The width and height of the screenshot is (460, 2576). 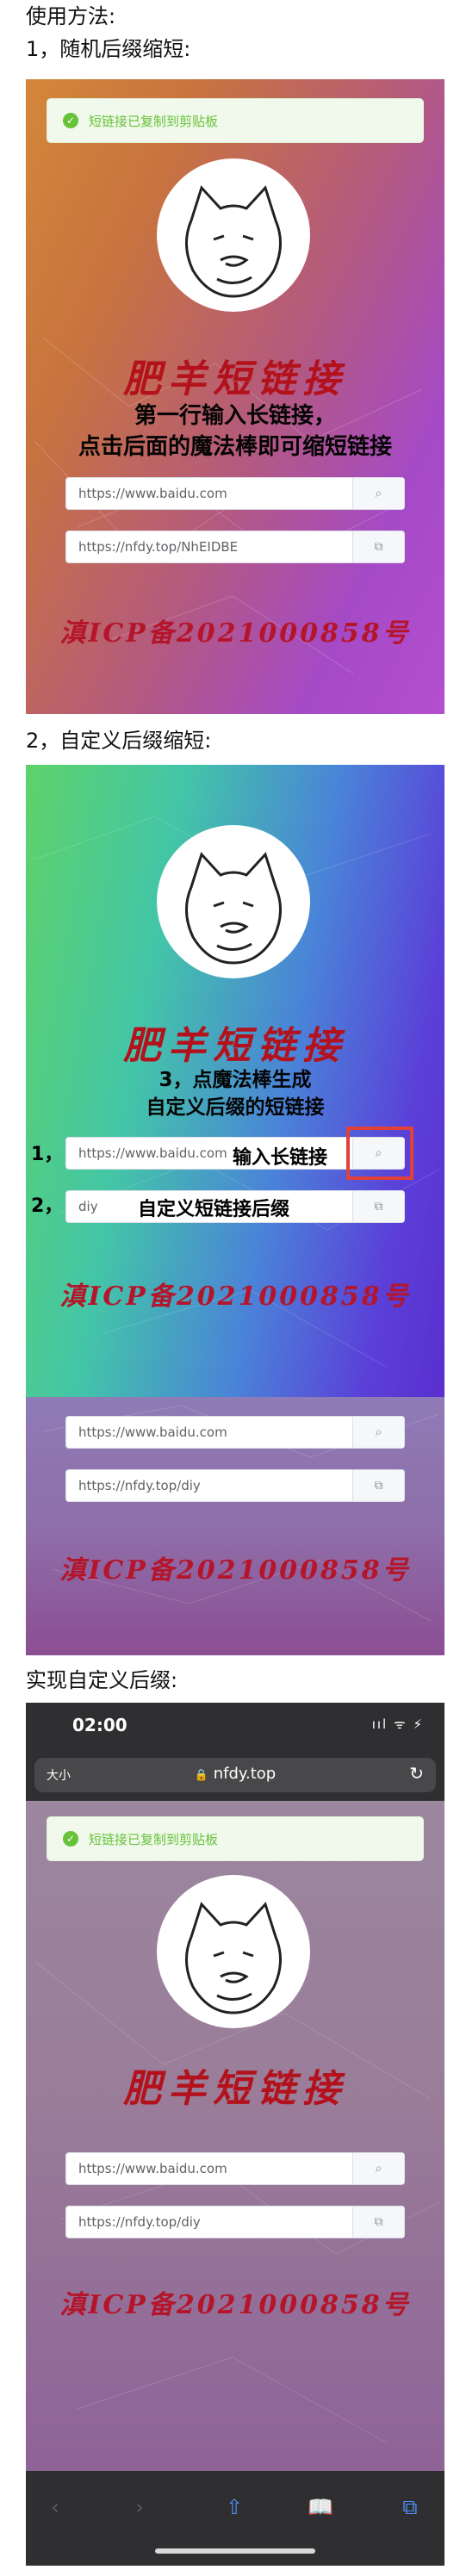 What do you see at coordinates (102, 1680) in the screenshot?
I see `section-result-title: 实现自定义后缀:` at bounding box center [102, 1680].